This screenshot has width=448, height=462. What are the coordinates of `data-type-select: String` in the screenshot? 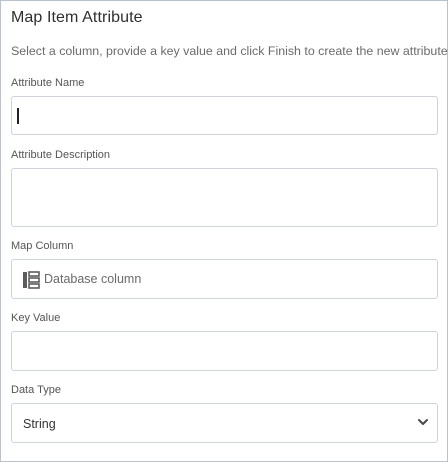 It's located at (224, 423).